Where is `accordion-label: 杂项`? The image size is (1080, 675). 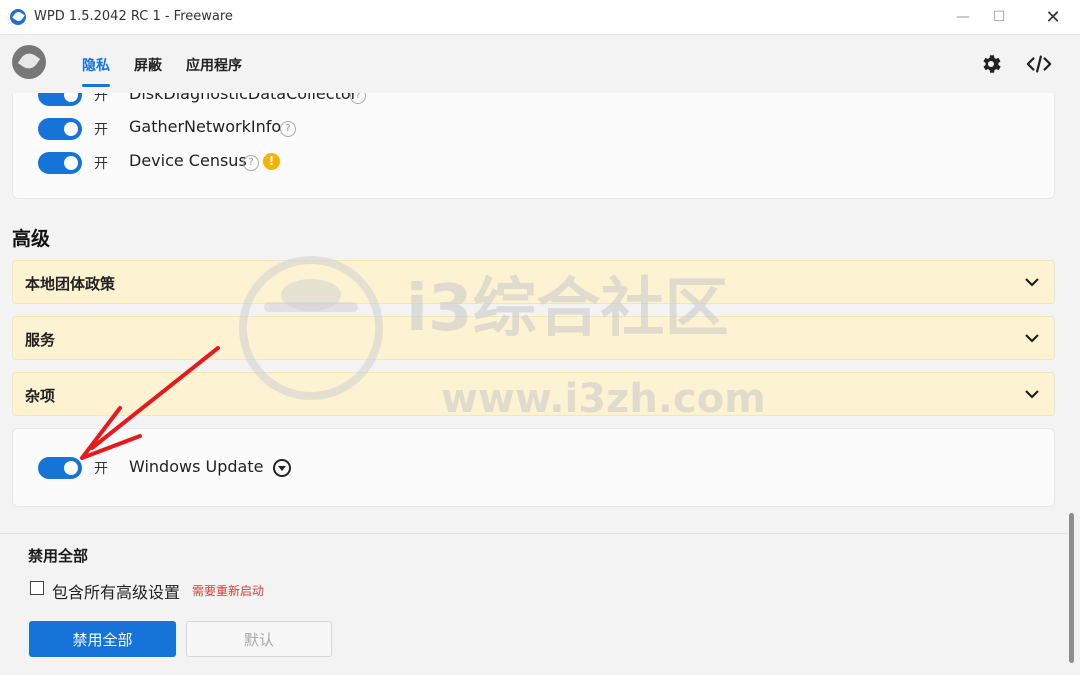
accordion-label: 杂项 is located at coordinates (40, 396).